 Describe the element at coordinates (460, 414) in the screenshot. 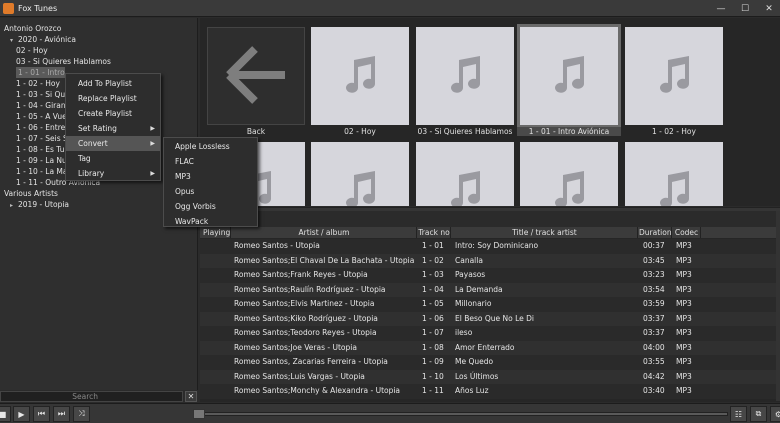

I see `seek-bar` at that location.